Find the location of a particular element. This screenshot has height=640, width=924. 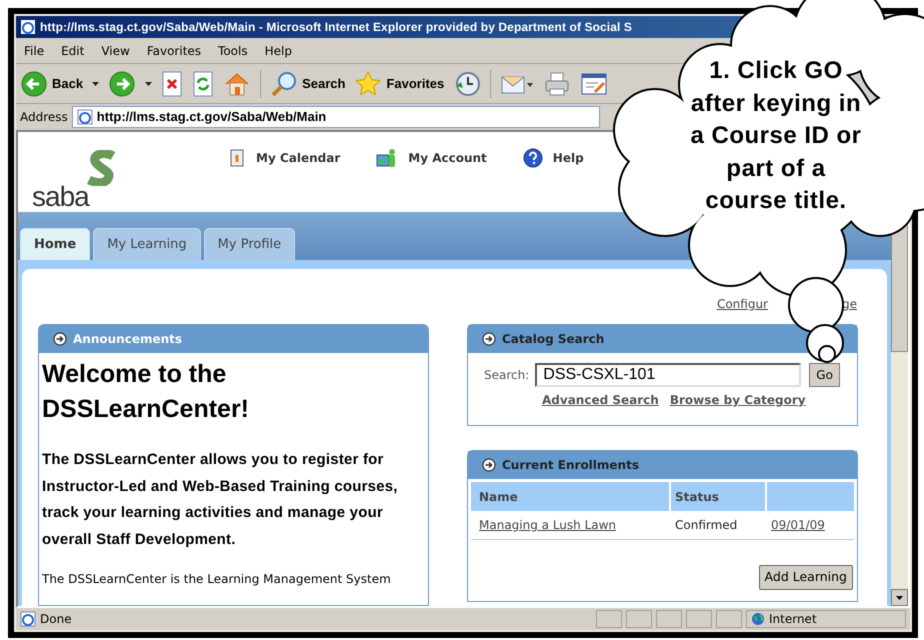

history-clock-icon is located at coordinates (467, 84).